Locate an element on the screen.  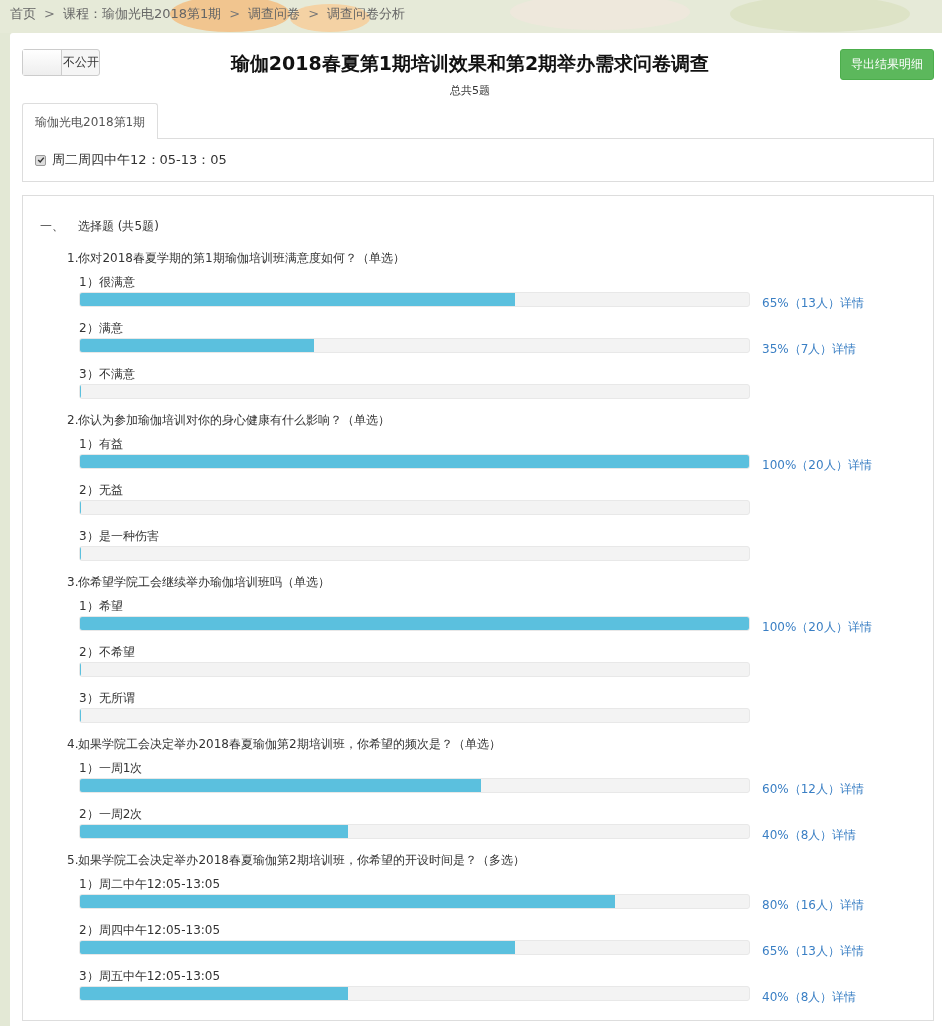
question-title: 5.如果学院工会决定举办2018春夏瑜伽第2期培训班，你希望的开设时间是？（多选） is located at coordinates (296, 860).